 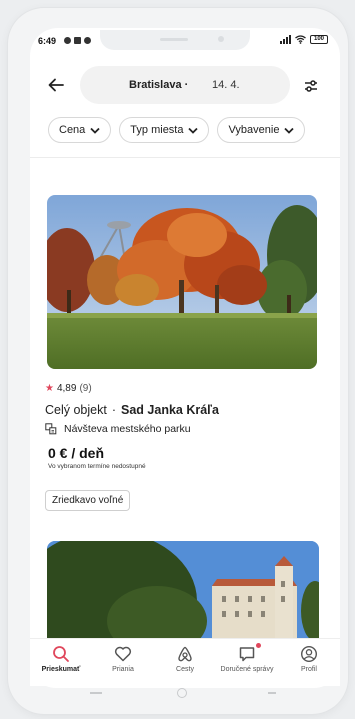 I want to click on nav-label: Profil, so click(x=309, y=669).